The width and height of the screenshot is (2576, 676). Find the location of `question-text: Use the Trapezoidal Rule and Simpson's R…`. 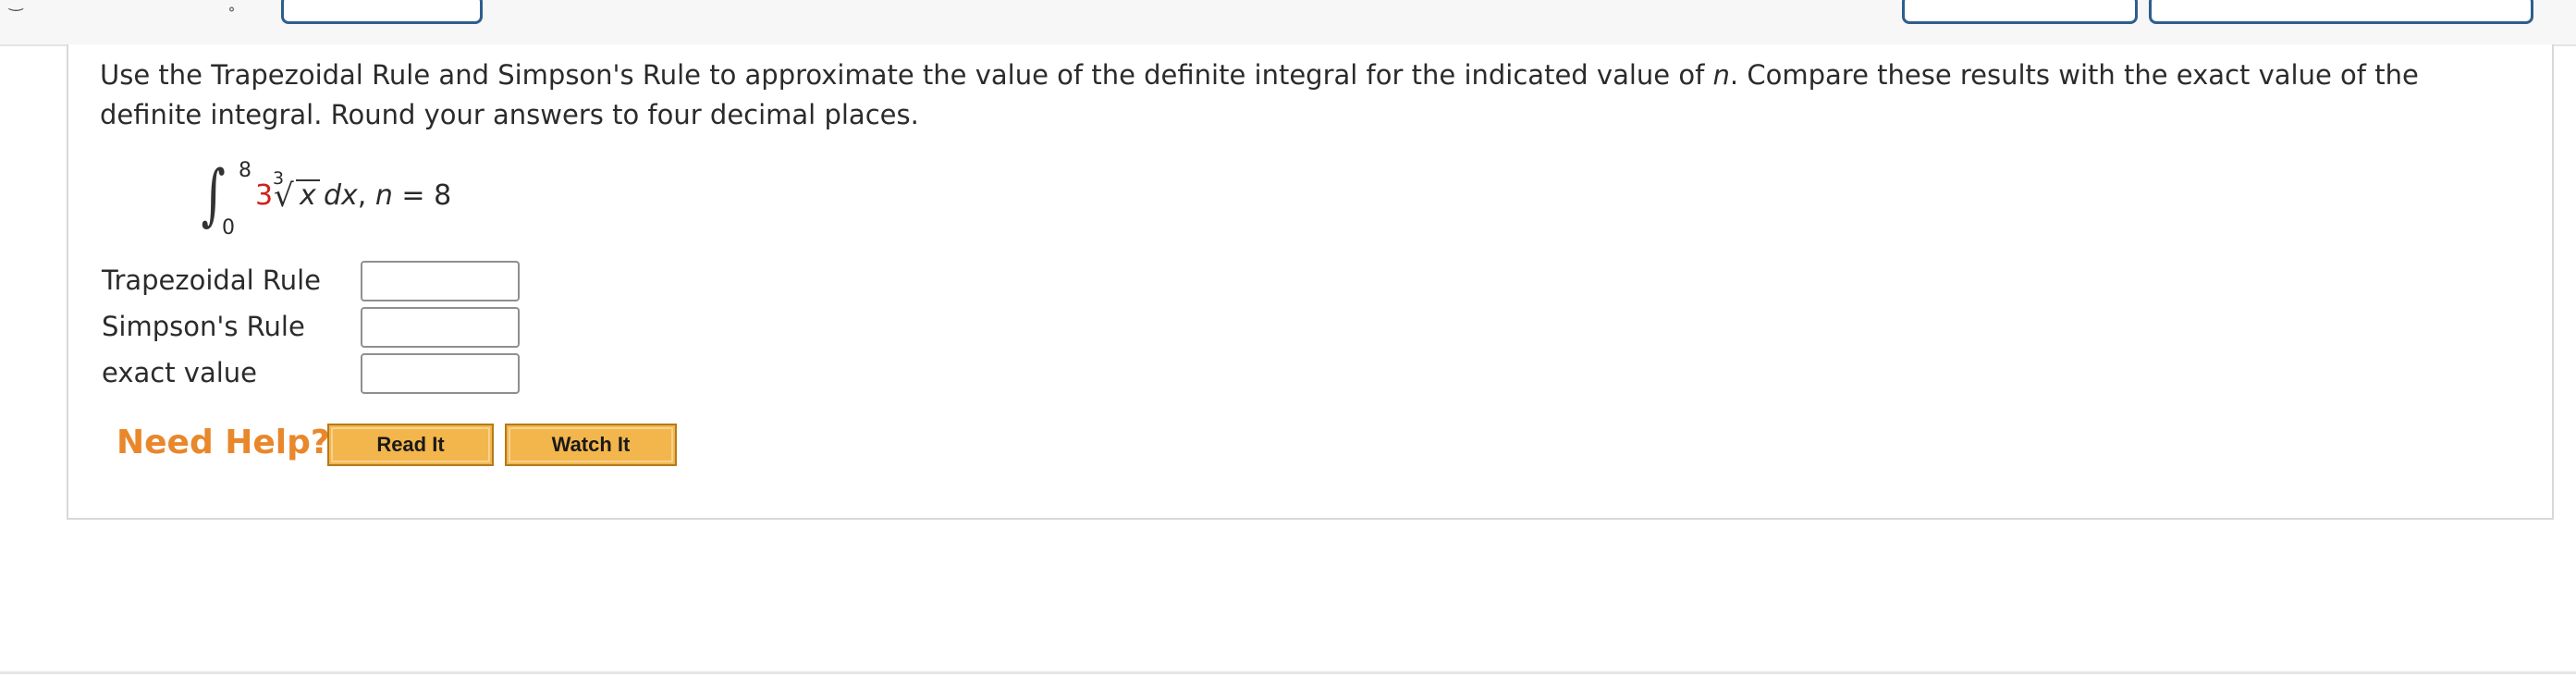

question-text: Use the Trapezoidal Rule and Simpson's R… is located at coordinates (1311, 95).